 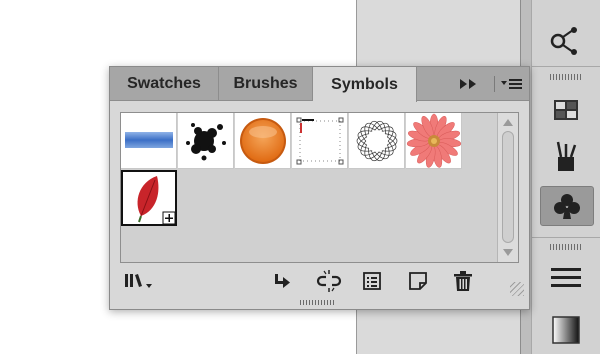 I want to click on symbol-thumb-spiral-ring, so click(x=377, y=141).